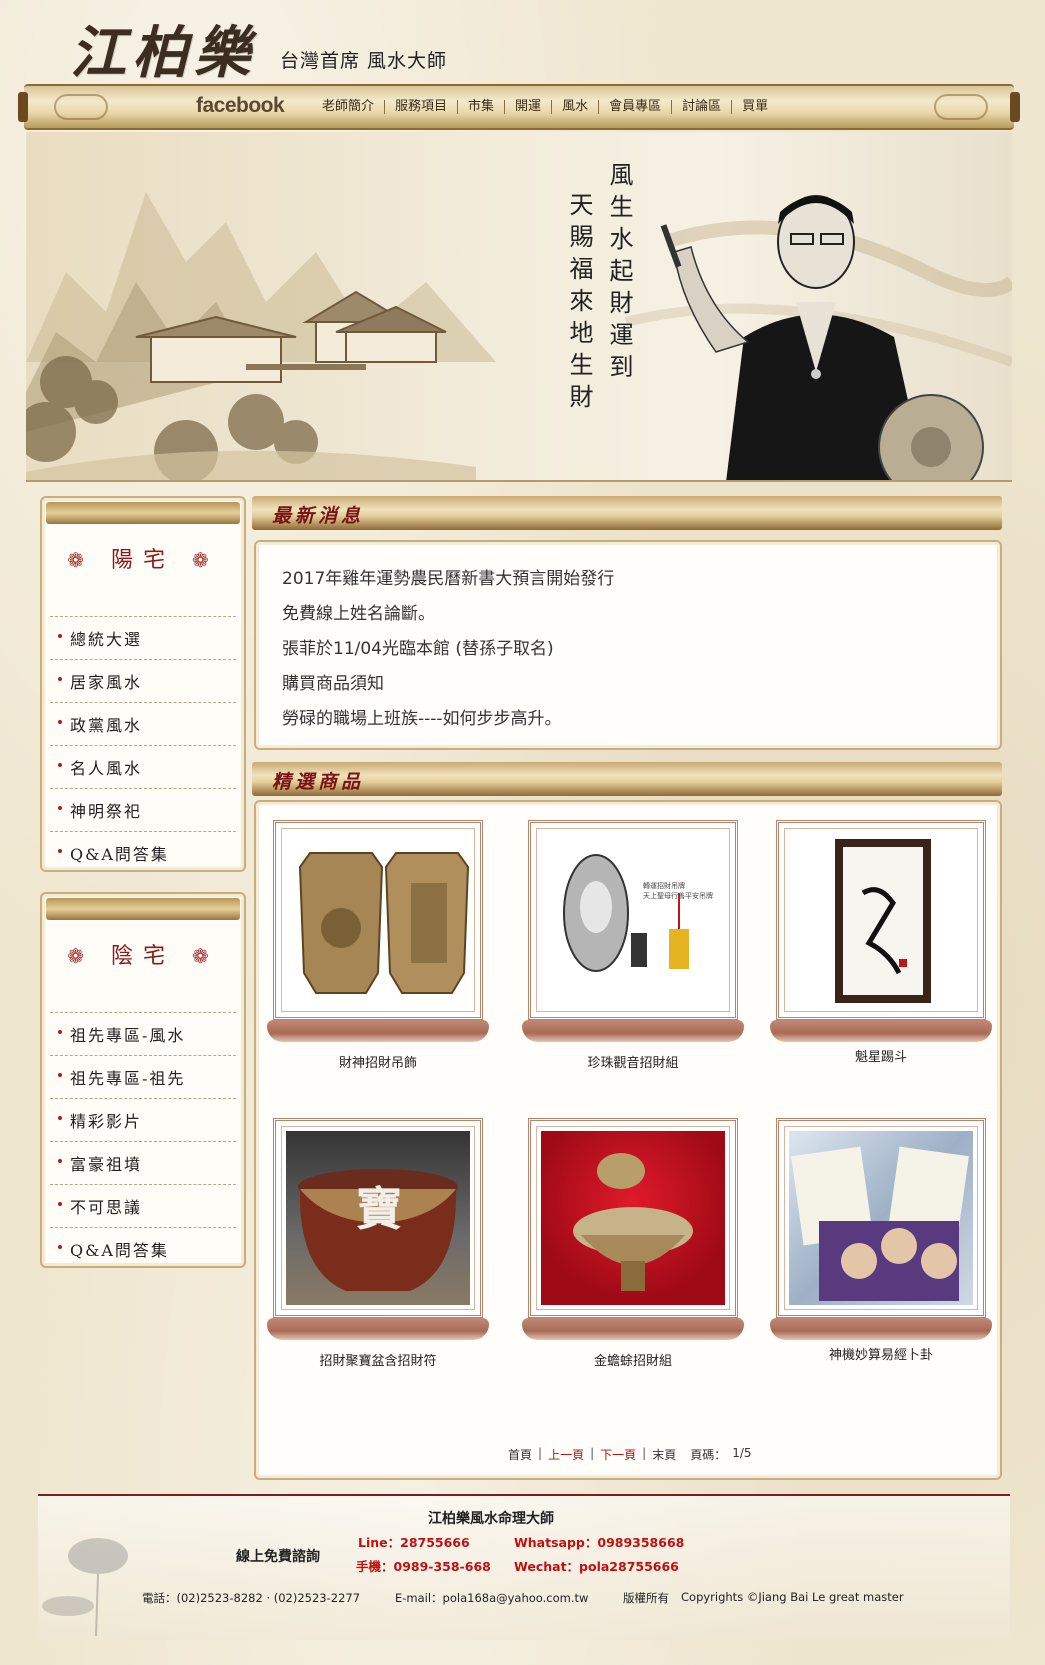 This screenshot has height=1665, width=1045. I want to click on news-title: 最新消息, so click(318, 516).